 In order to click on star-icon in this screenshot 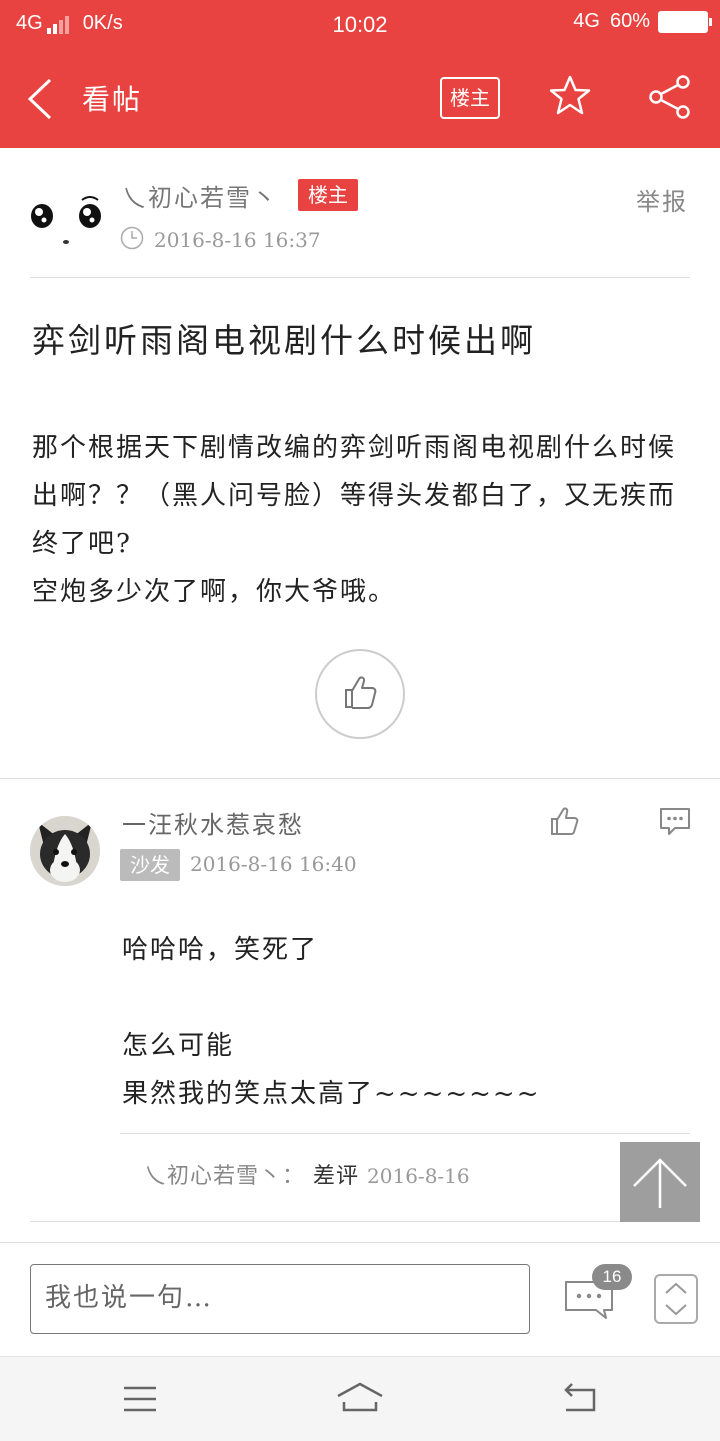, I will do `click(570, 96)`.